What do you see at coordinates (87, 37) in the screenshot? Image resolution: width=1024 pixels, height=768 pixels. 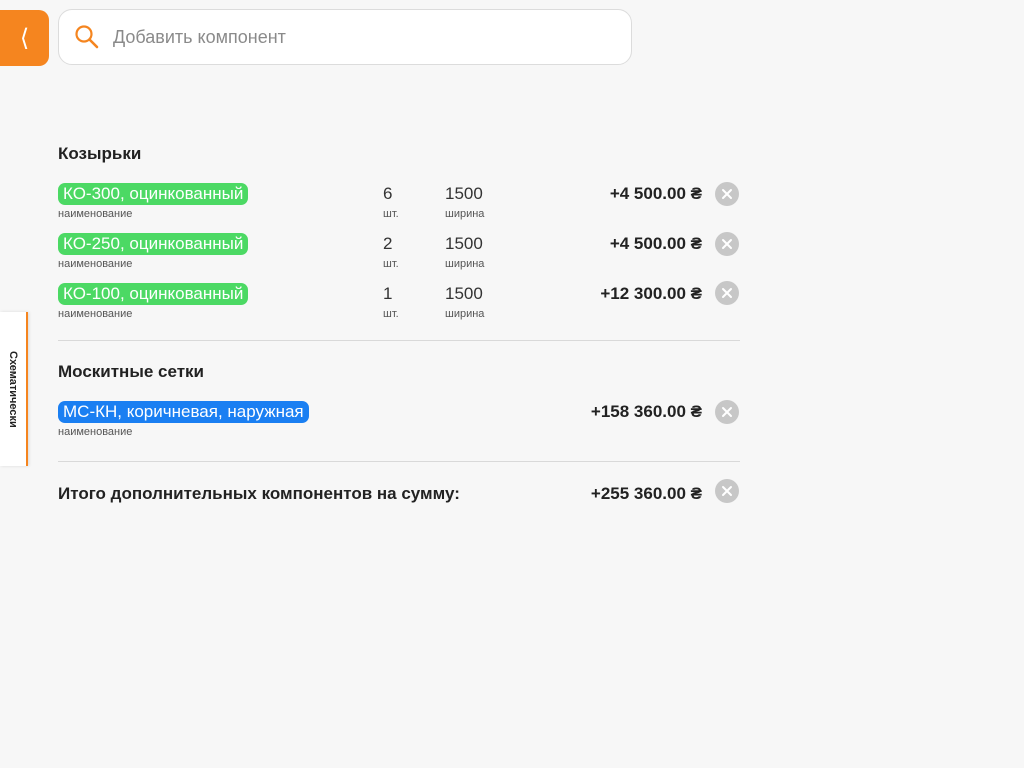 I see `search-icon` at bounding box center [87, 37].